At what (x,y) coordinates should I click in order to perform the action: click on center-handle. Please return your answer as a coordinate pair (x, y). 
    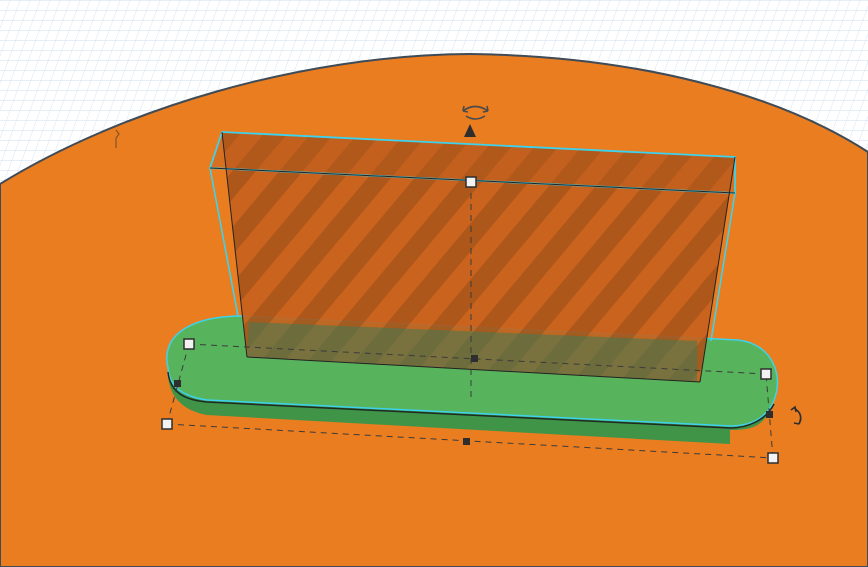
    Looking at the image, I should click on (474, 358).